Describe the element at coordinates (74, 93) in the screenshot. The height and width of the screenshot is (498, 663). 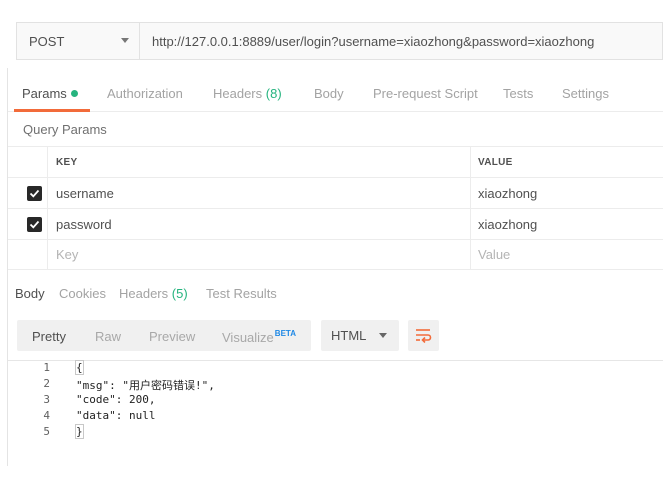
I see `params-dot-icon` at that location.